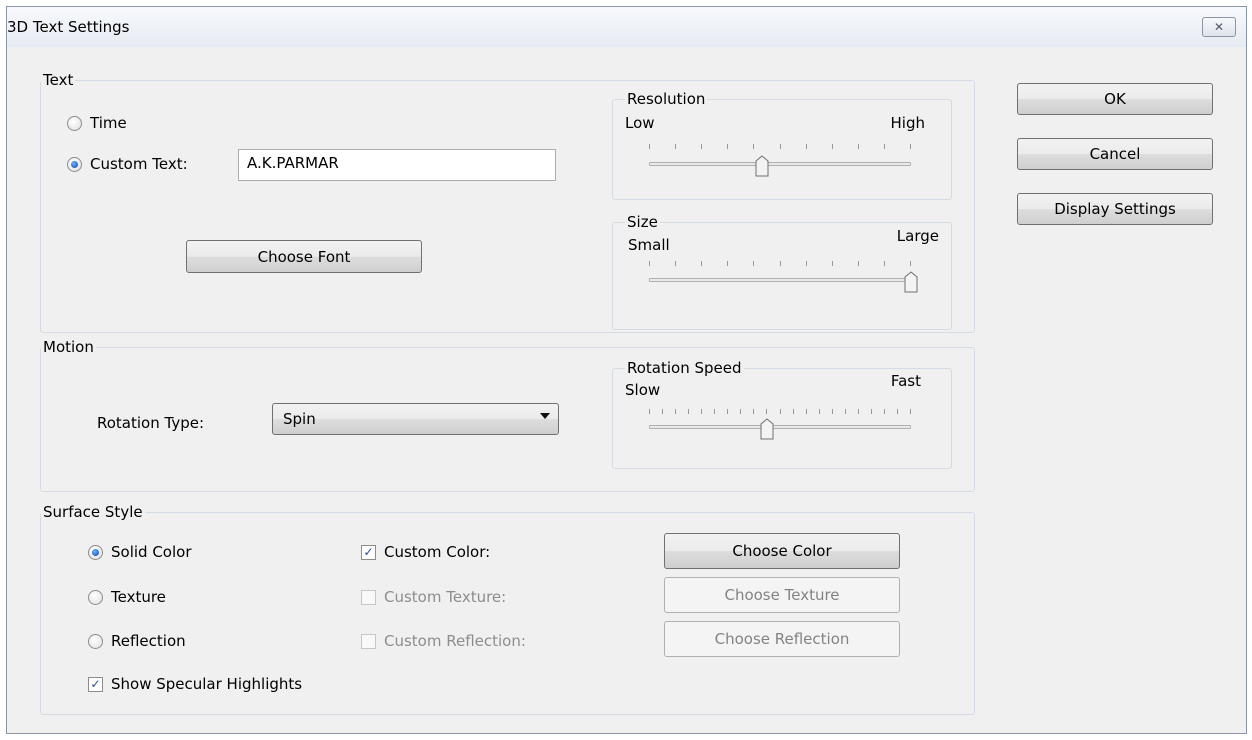  I want to click on custom-reflection-checkbox, so click(368, 641).